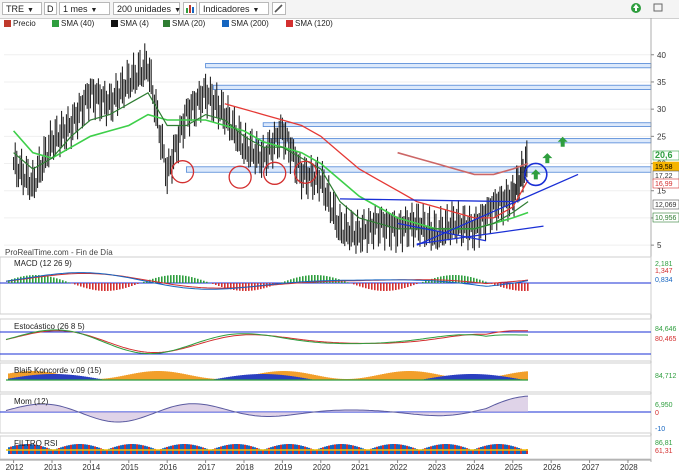 This screenshot has width=679, height=473. I want to click on year-label: 2027, so click(591, 467).